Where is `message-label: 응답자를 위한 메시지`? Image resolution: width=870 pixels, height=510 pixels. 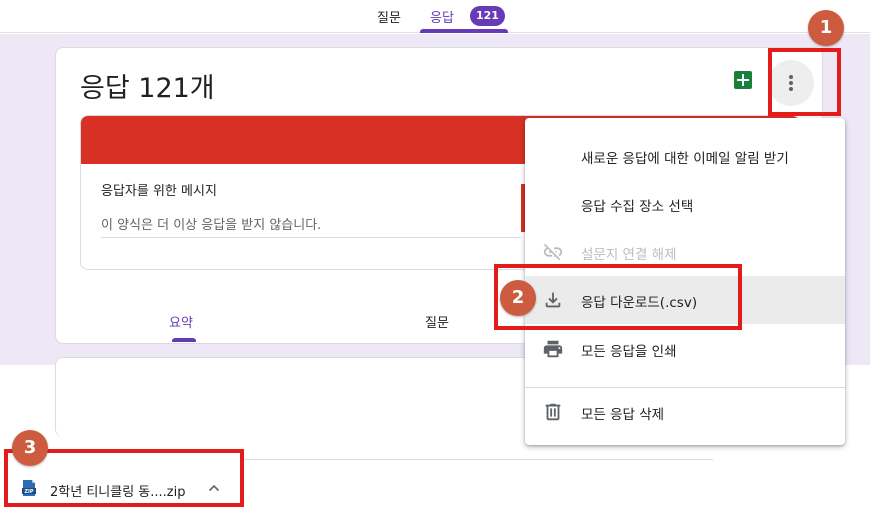
message-label: 응답자를 위한 메시지 is located at coordinates (159, 191).